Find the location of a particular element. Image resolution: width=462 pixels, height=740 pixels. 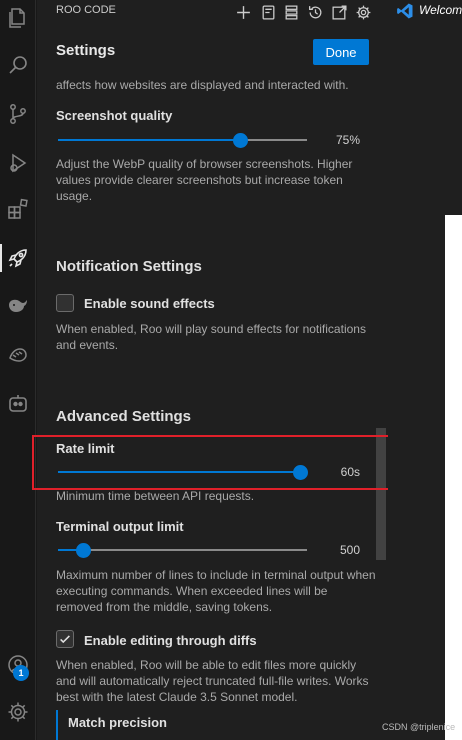

notification-settings-heading: Notification Settings is located at coordinates (129, 266).